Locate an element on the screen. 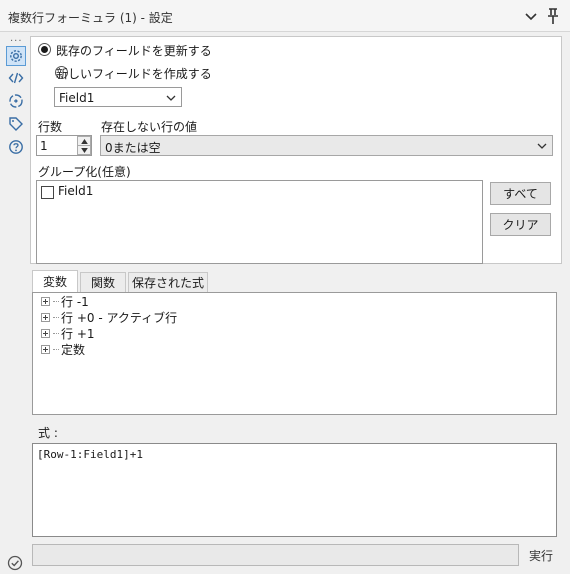  field-select: Field1 is located at coordinates (118, 97).